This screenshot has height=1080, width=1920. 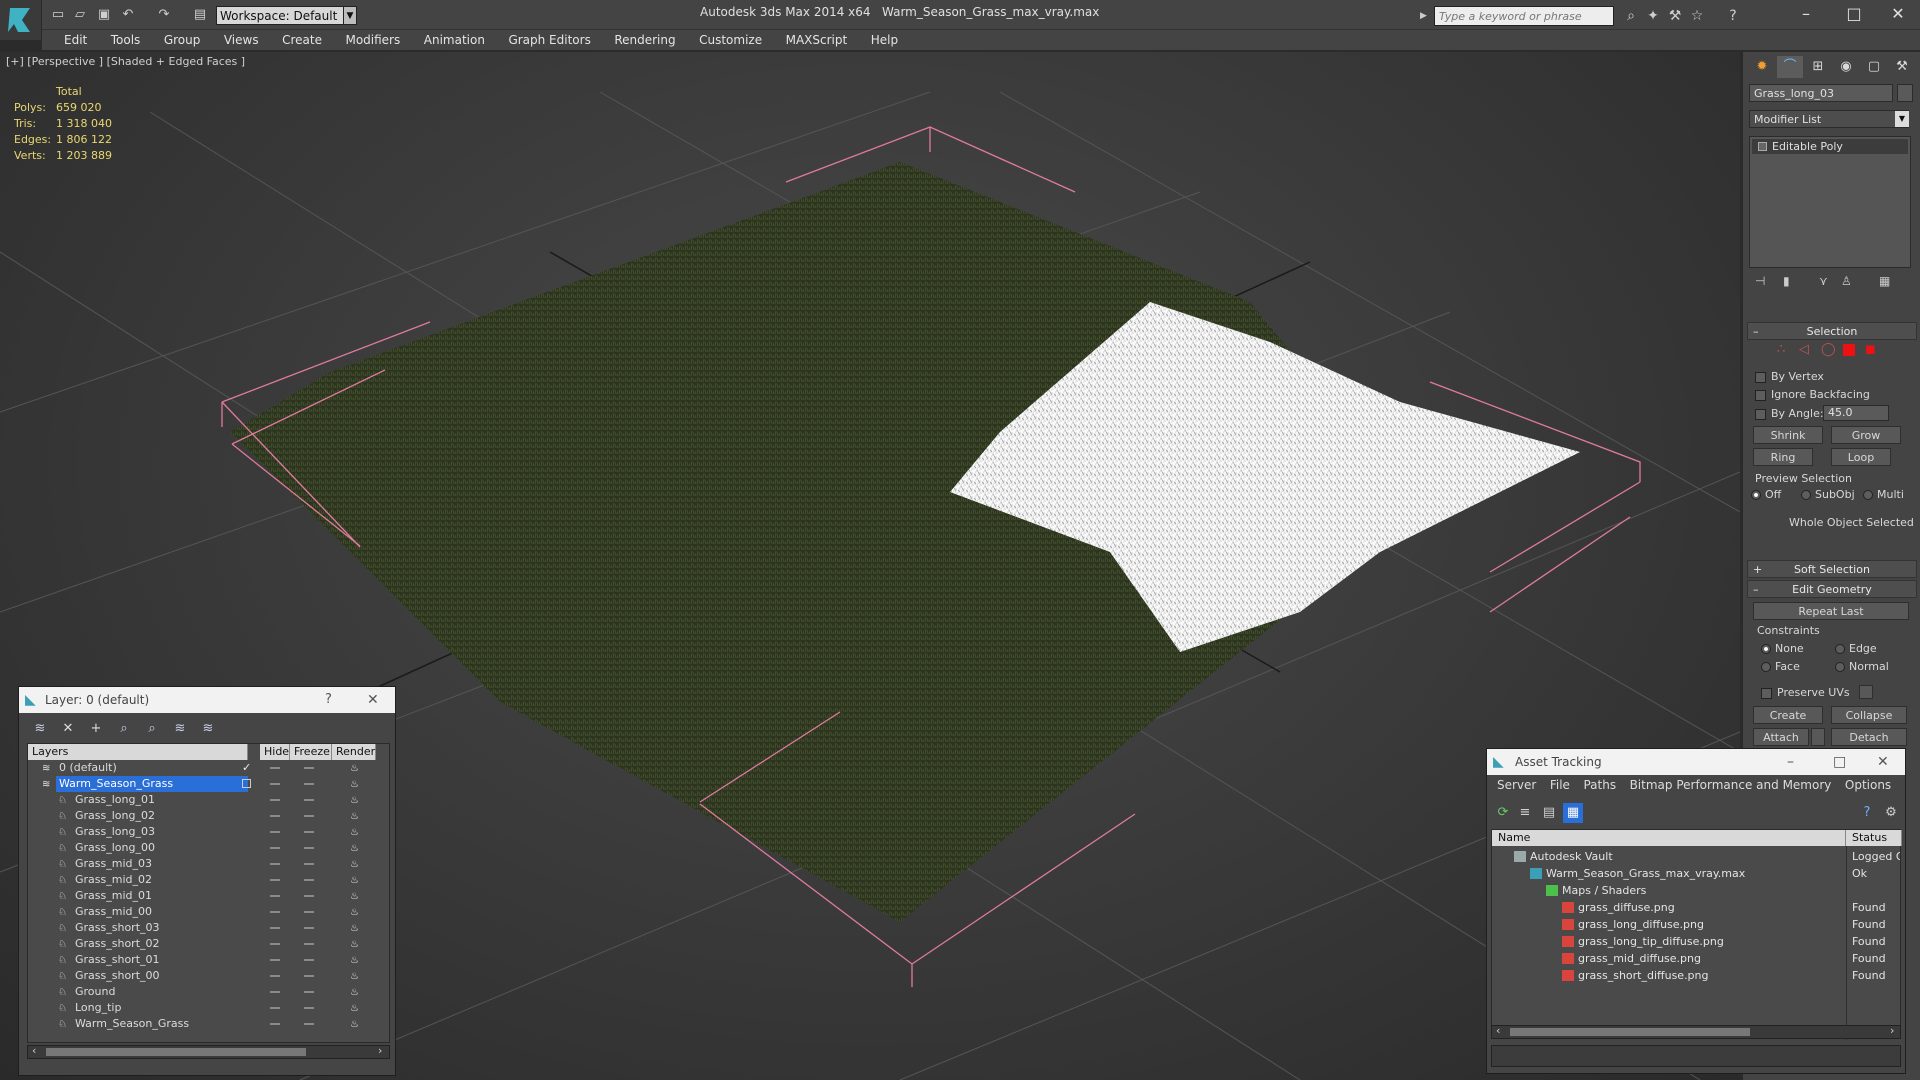 I want to click on constraint-none-radio, so click(x=1766, y=649).